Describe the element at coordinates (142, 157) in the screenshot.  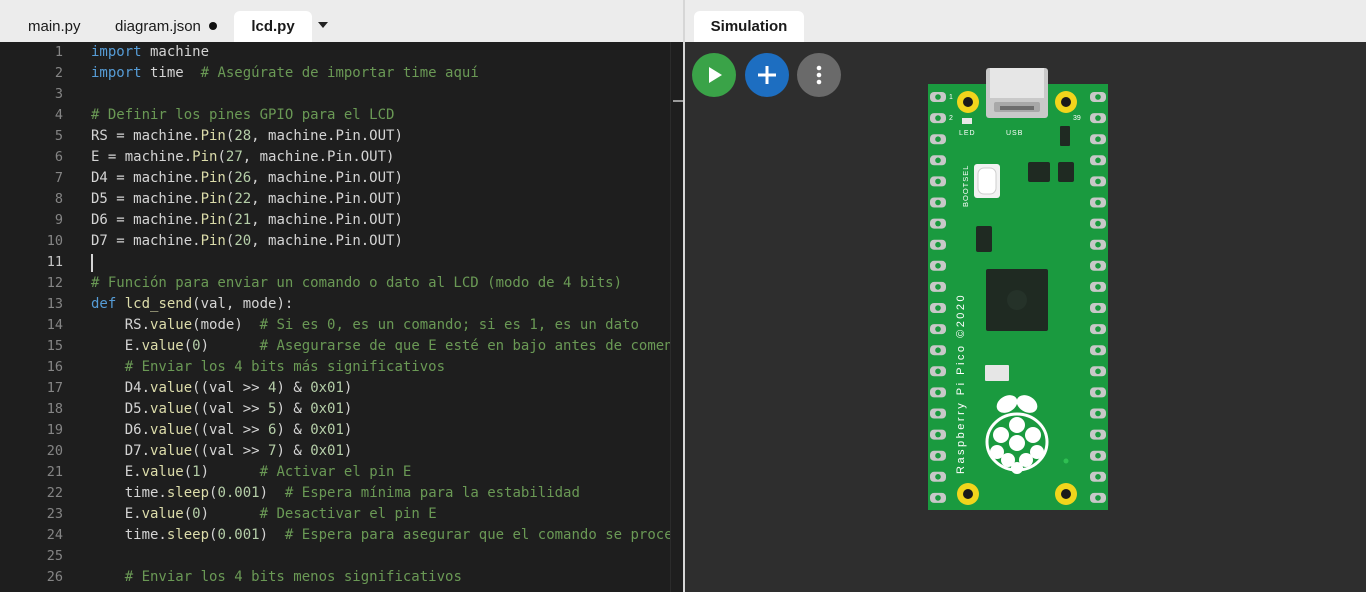
I see `code-token: E = machine.` at that location.